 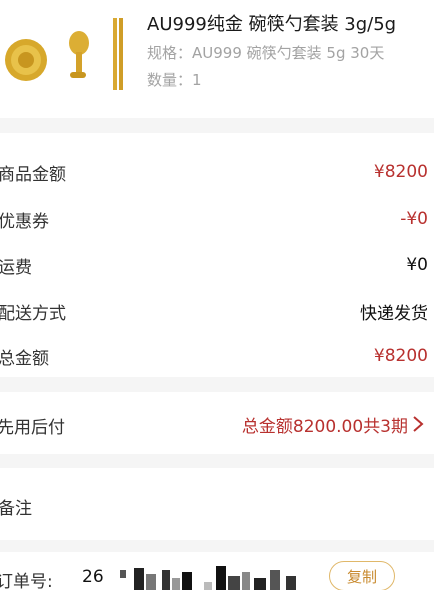 I want to click on installment-label: 先用后付, so click(x=32, y=428).